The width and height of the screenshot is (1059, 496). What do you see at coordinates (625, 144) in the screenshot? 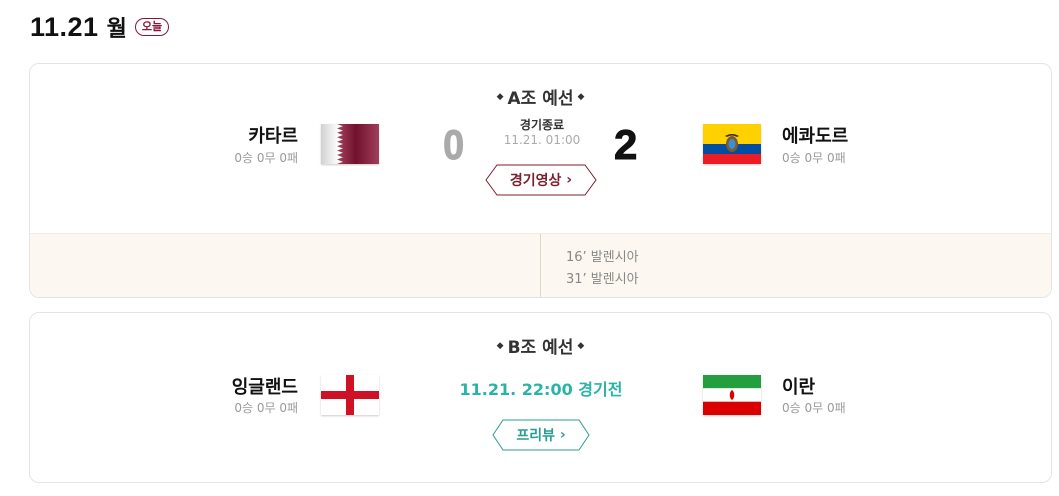
I see `away-score: 2` at bounding box center [625, 144].